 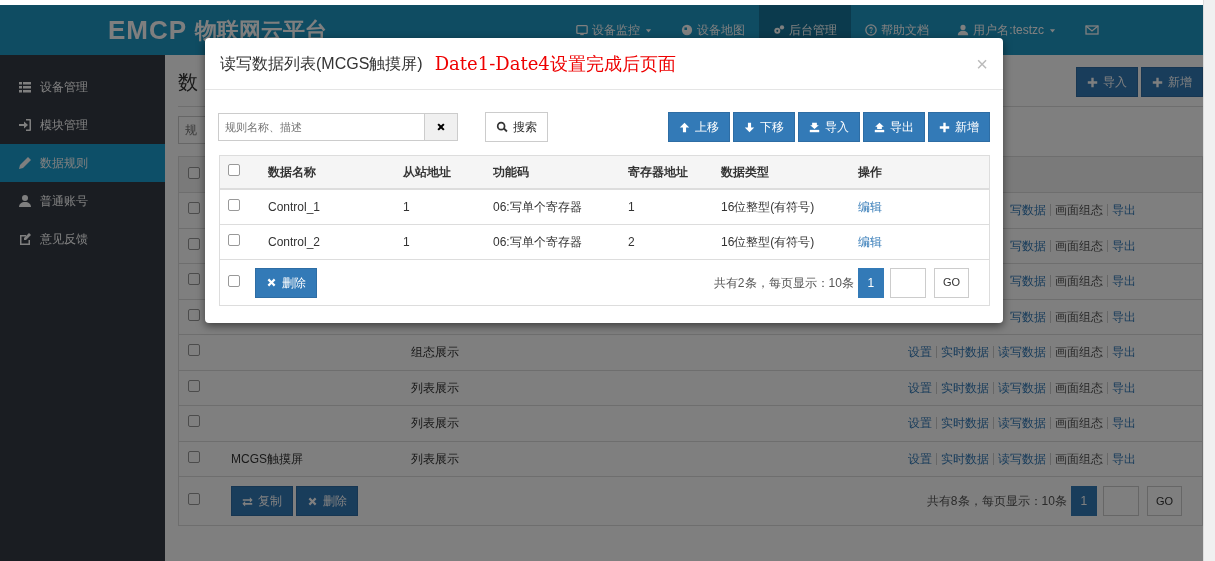 I want to click on column-header: 功能码, so click(x=511, y=172).